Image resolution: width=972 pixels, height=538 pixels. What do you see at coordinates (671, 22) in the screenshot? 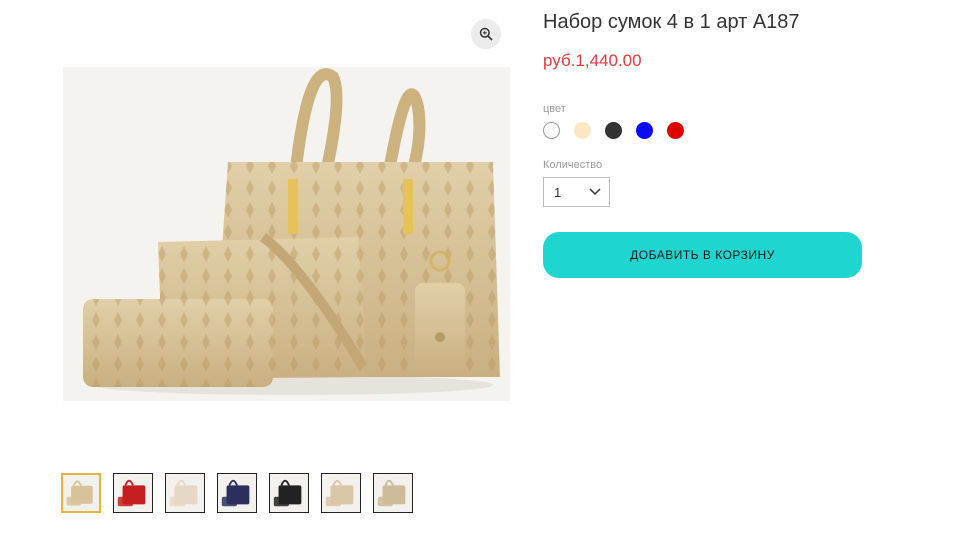
I see `product-title: Набор сумок 4 в 1 арт A187` at bounding box center [671, 22].